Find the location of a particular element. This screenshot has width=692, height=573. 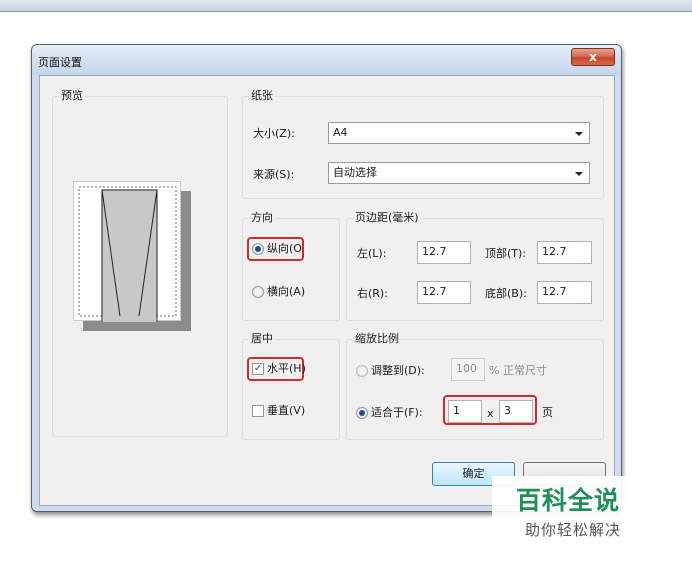

margin-left-label: 左(L): is located at coordinates (372, 253).